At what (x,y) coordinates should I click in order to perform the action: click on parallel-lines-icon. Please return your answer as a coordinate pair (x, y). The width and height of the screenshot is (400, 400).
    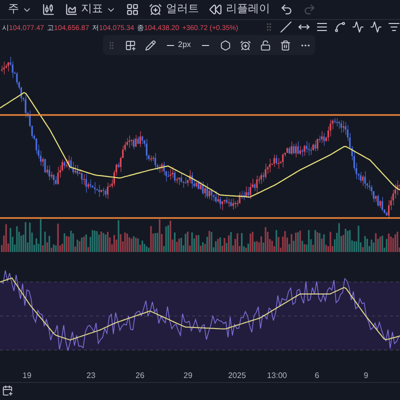
    Looking at the image, I should click on (322, 27).